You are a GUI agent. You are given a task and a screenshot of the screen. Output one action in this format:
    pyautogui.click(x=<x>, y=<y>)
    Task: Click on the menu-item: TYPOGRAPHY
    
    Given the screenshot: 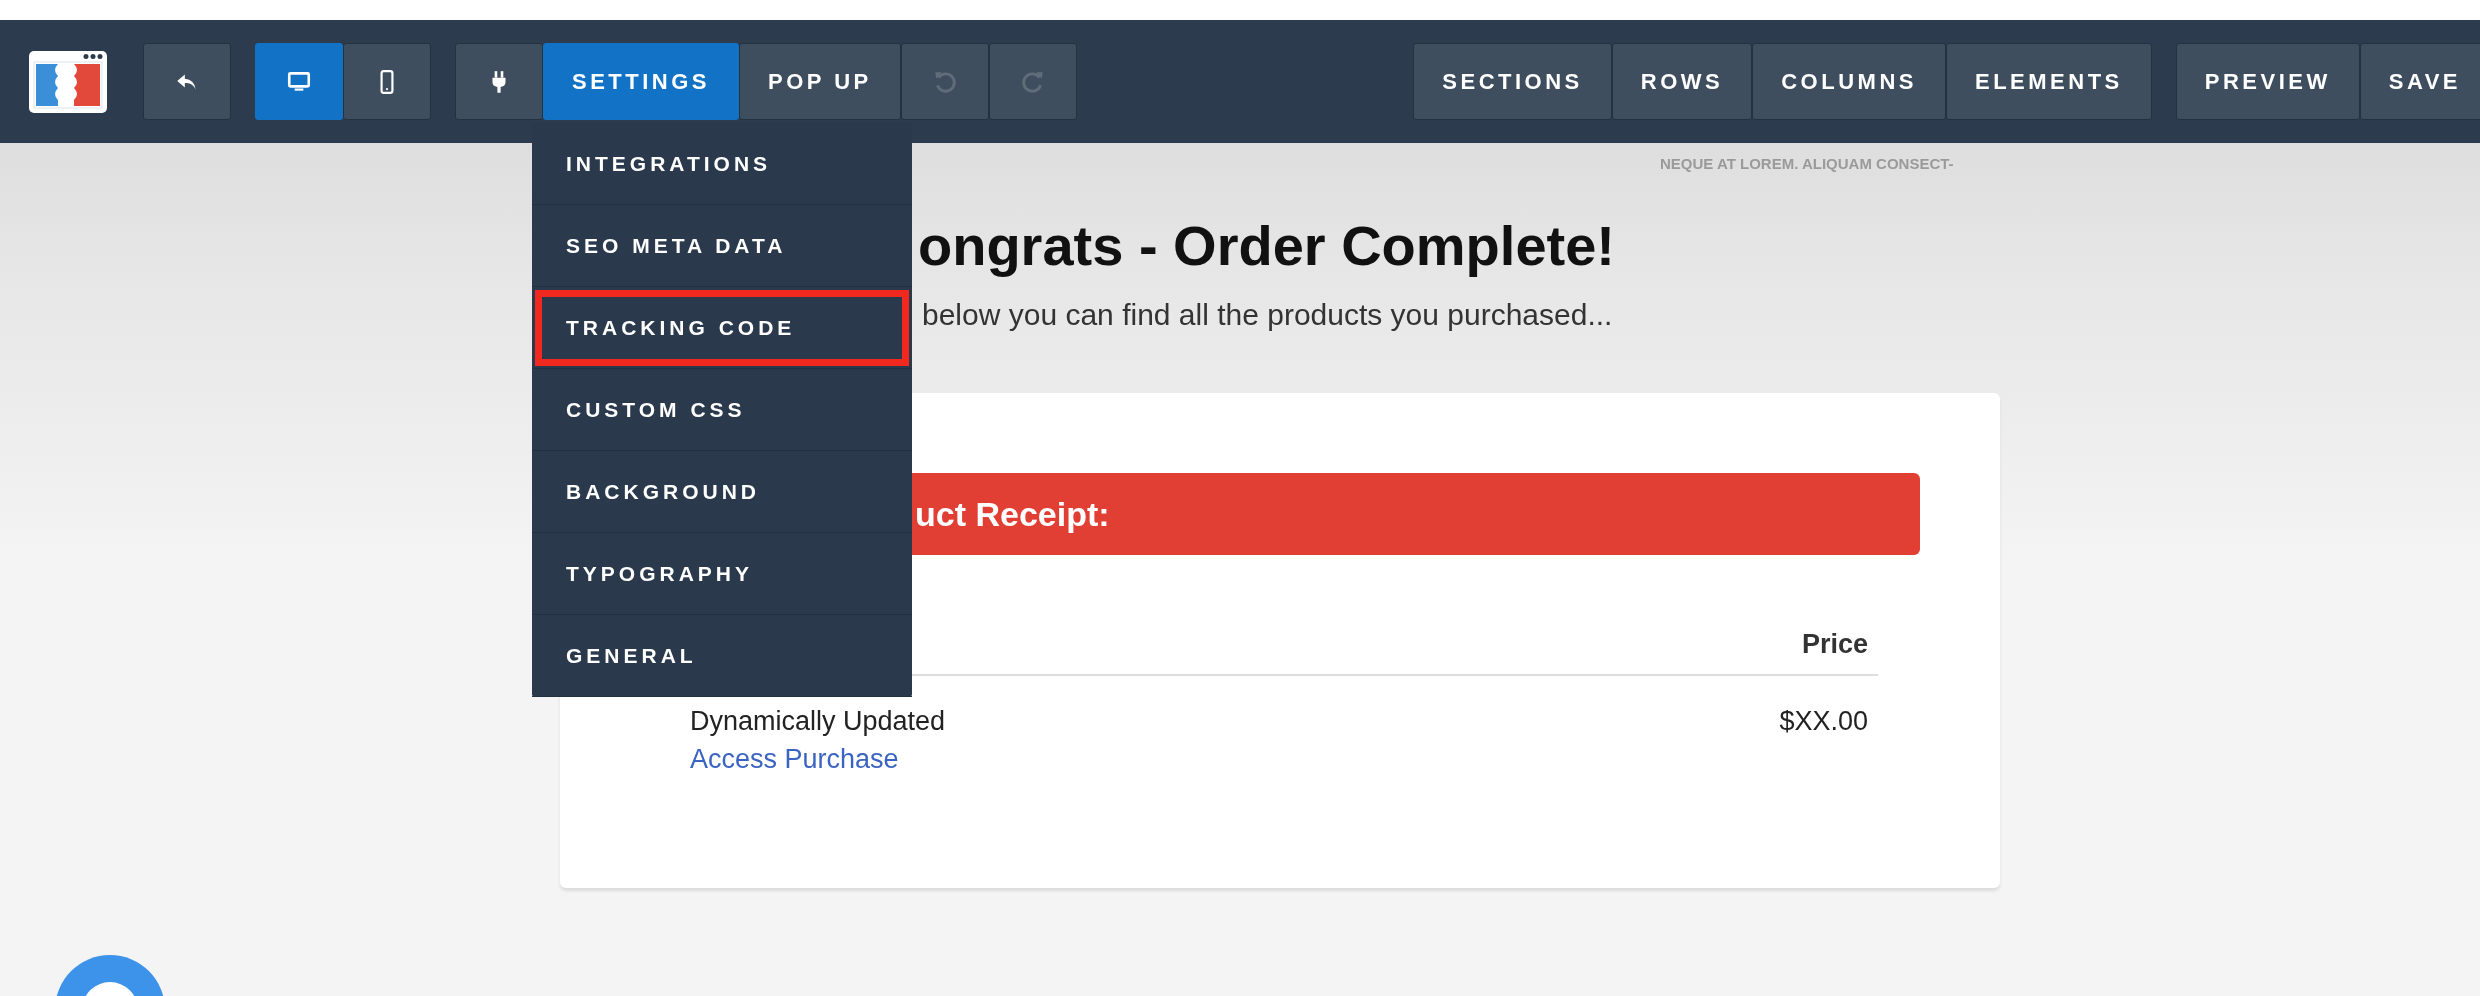 What is the action you would take?
    pyautogui.click(x=722, y=574)
    